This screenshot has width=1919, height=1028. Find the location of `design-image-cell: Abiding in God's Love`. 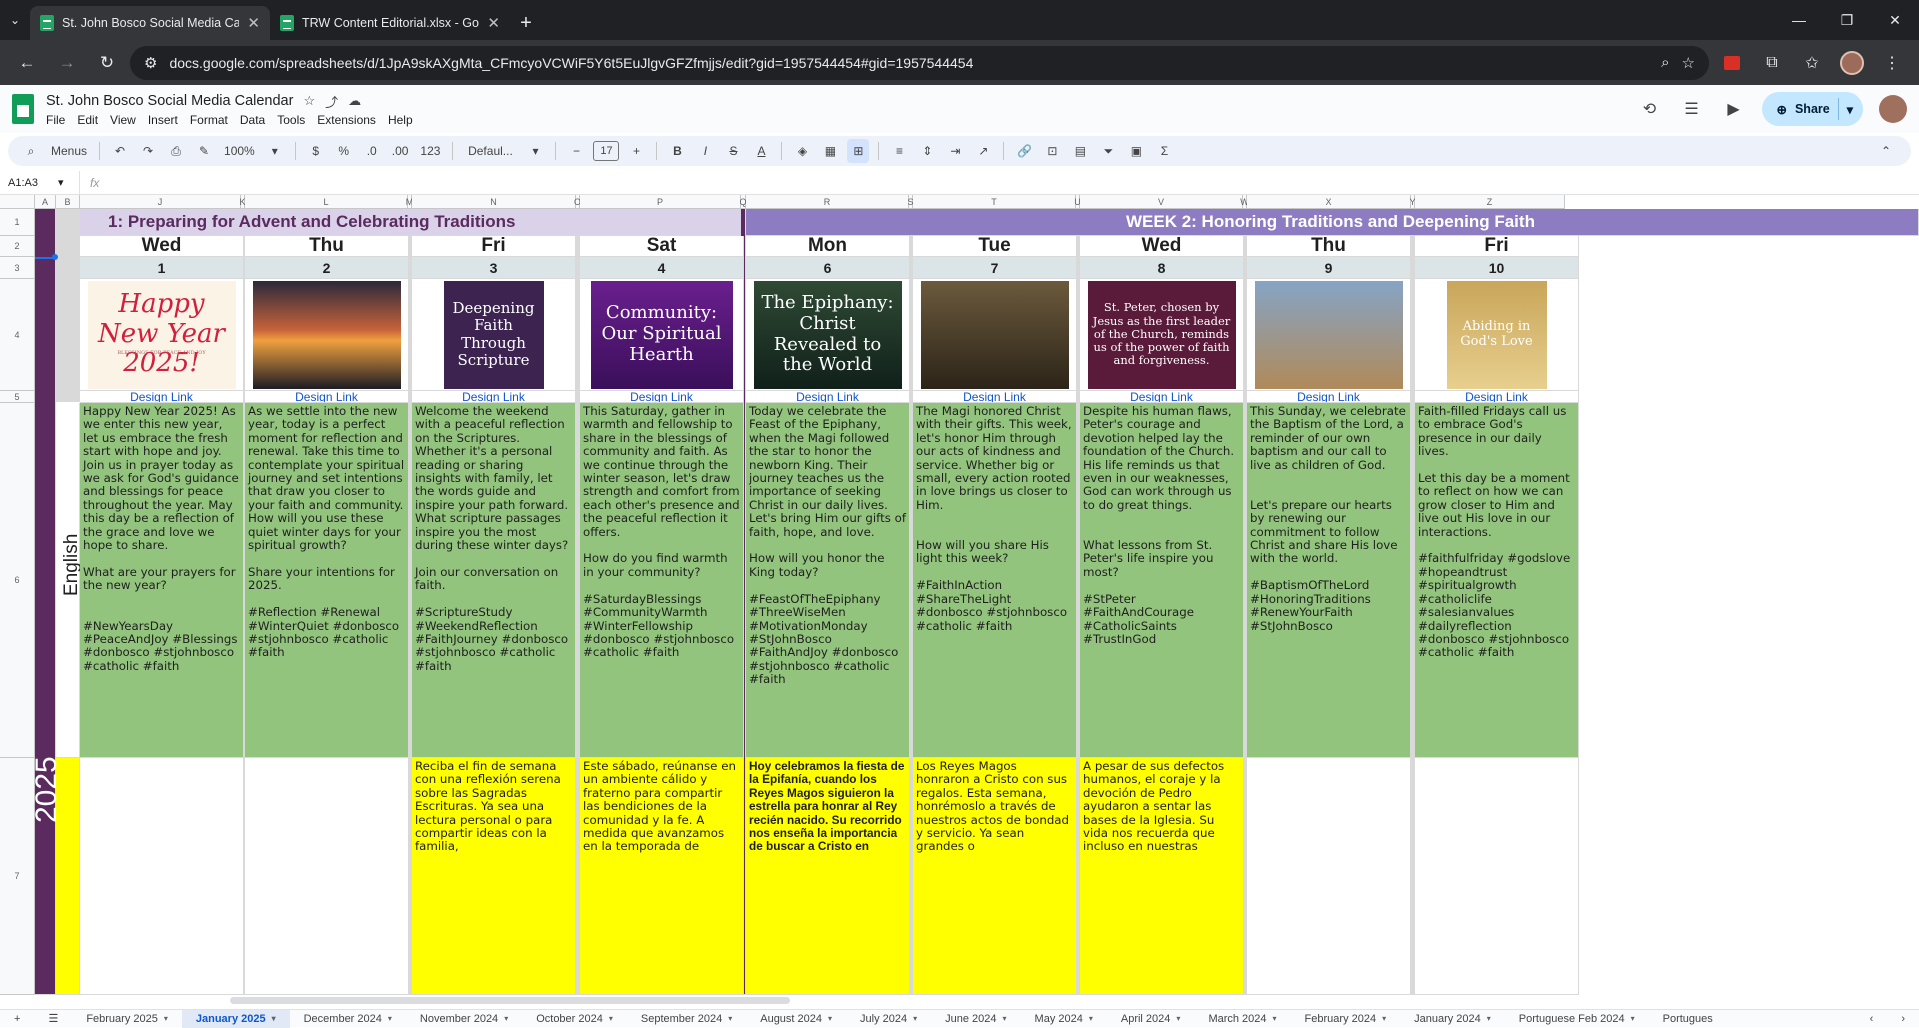

design-image-cell: Abiding in God's Love is located at coordinates (1497, 335).